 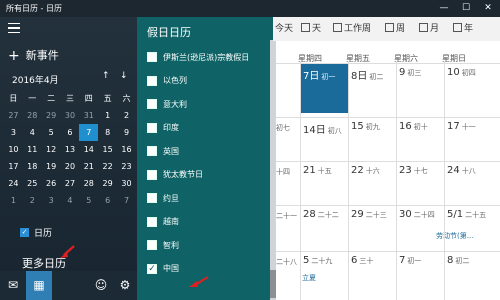 I want to click on day-cell: 28 二十二, so click(x=321, y=214).